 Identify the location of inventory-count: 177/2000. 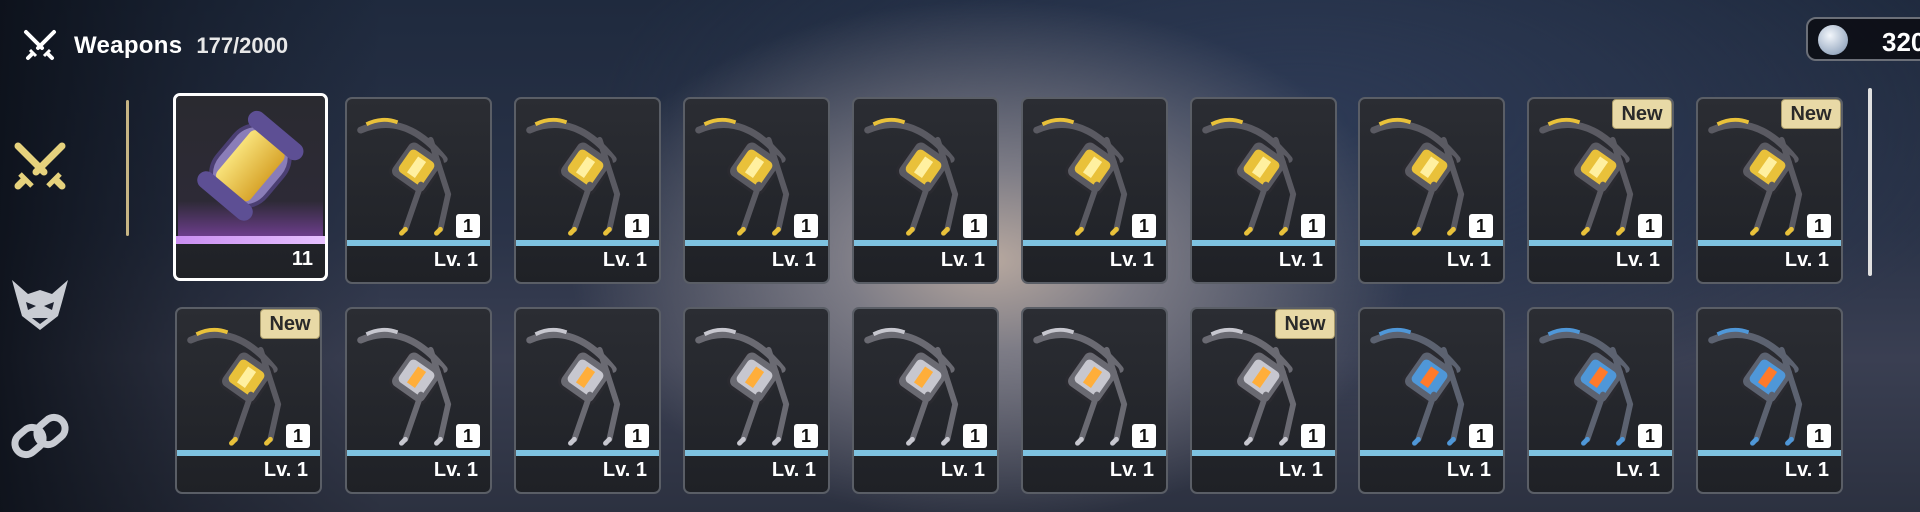
(242, 45).